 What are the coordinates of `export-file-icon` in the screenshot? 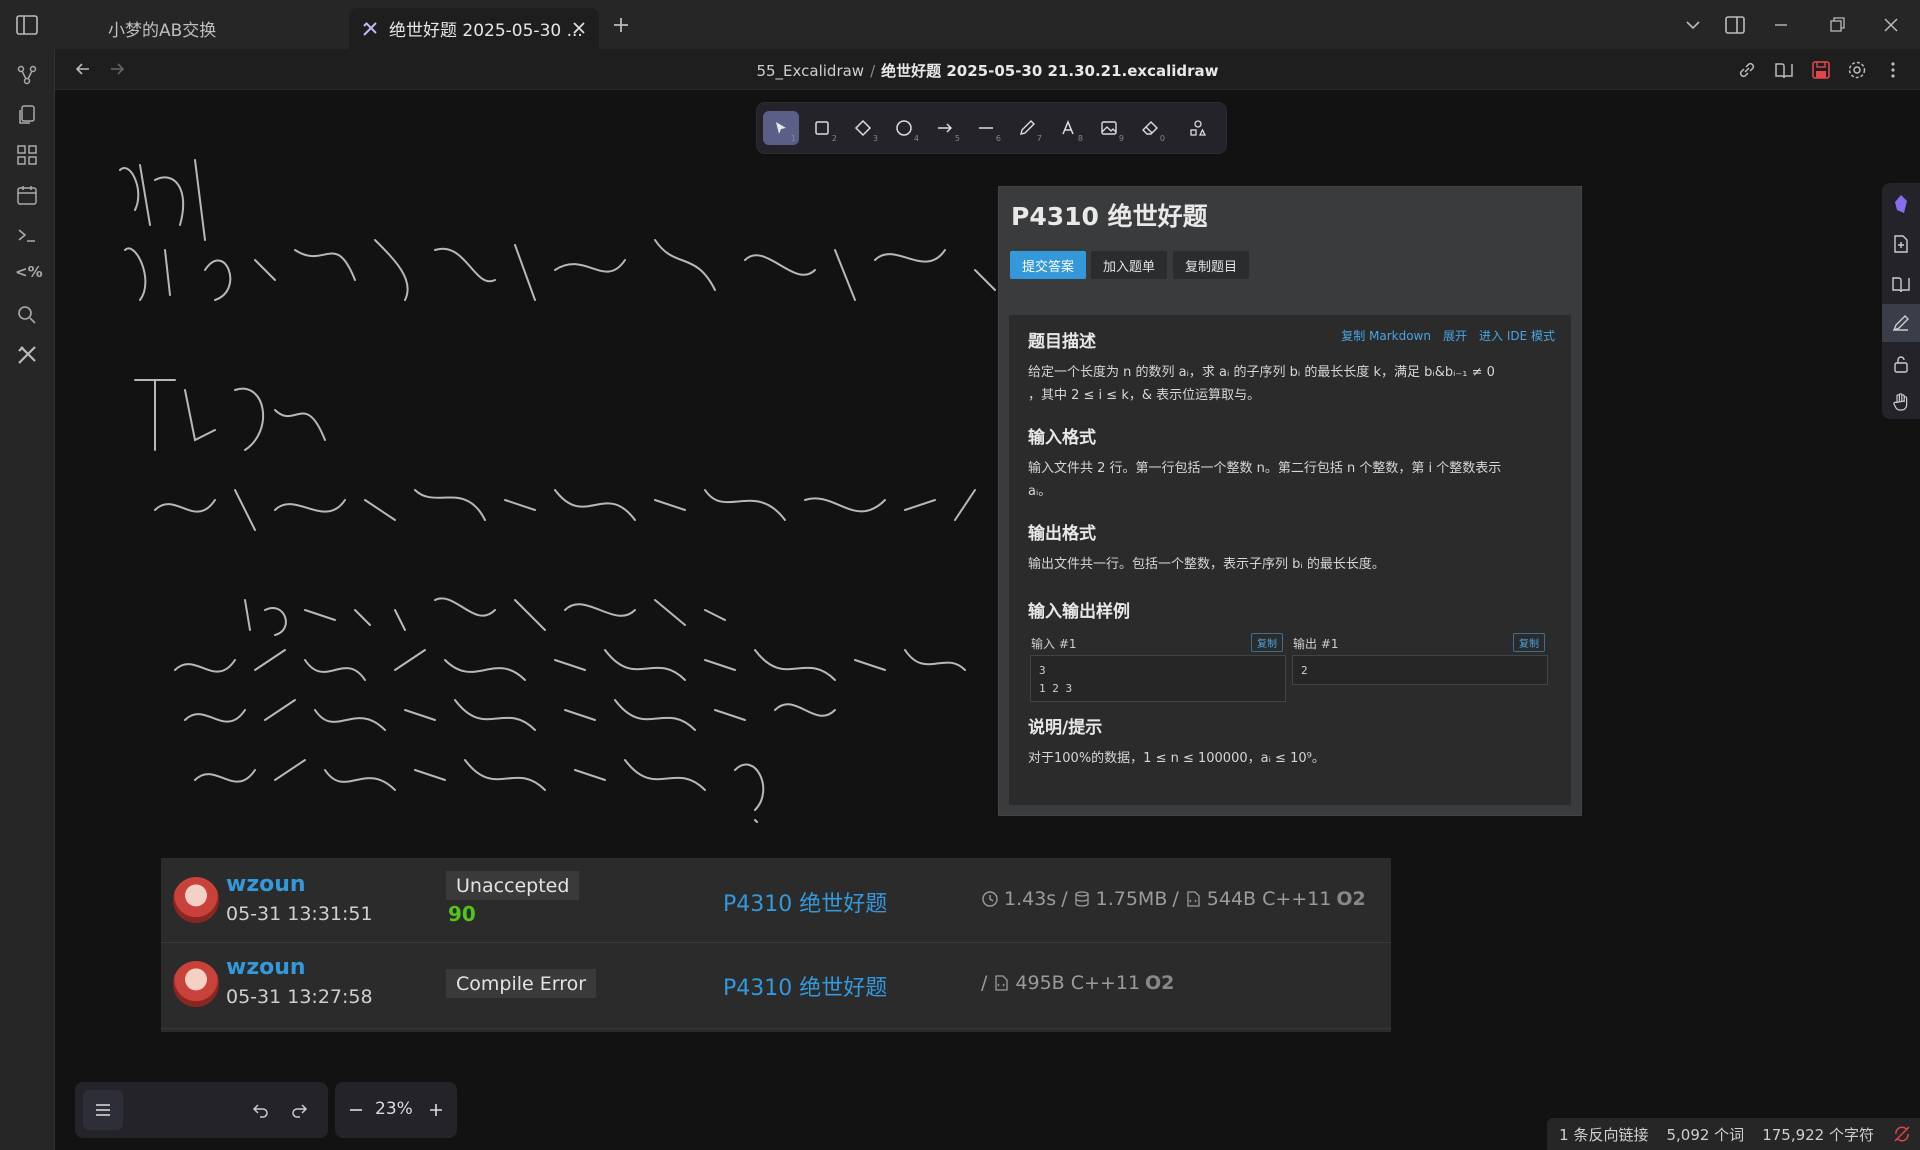 It's located at (1901, 244).